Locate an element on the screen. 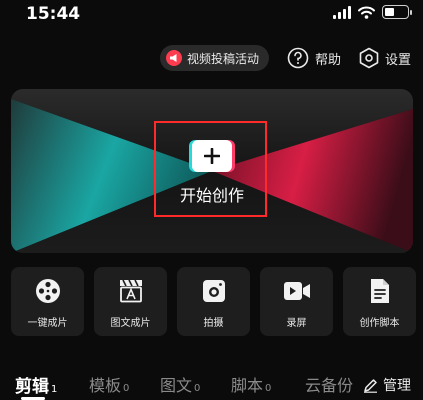  tool-create-script: 创作脚本 is located at coordinates (379, 301).